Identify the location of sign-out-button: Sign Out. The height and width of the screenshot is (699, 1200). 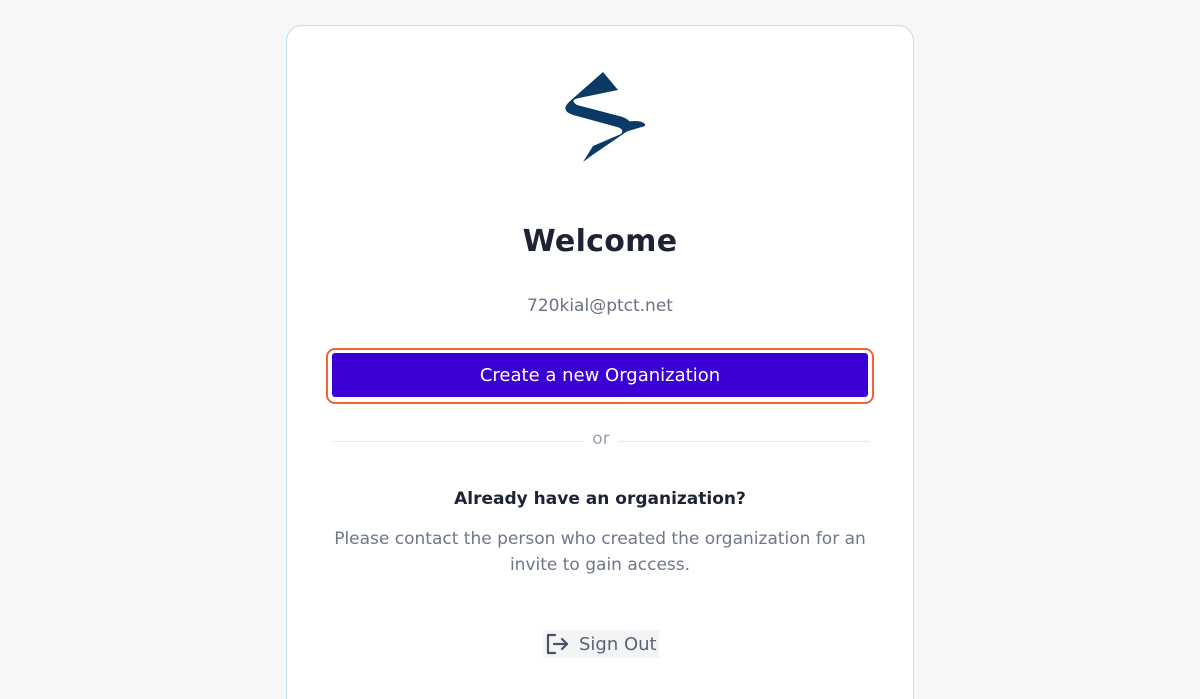
(601, 644).